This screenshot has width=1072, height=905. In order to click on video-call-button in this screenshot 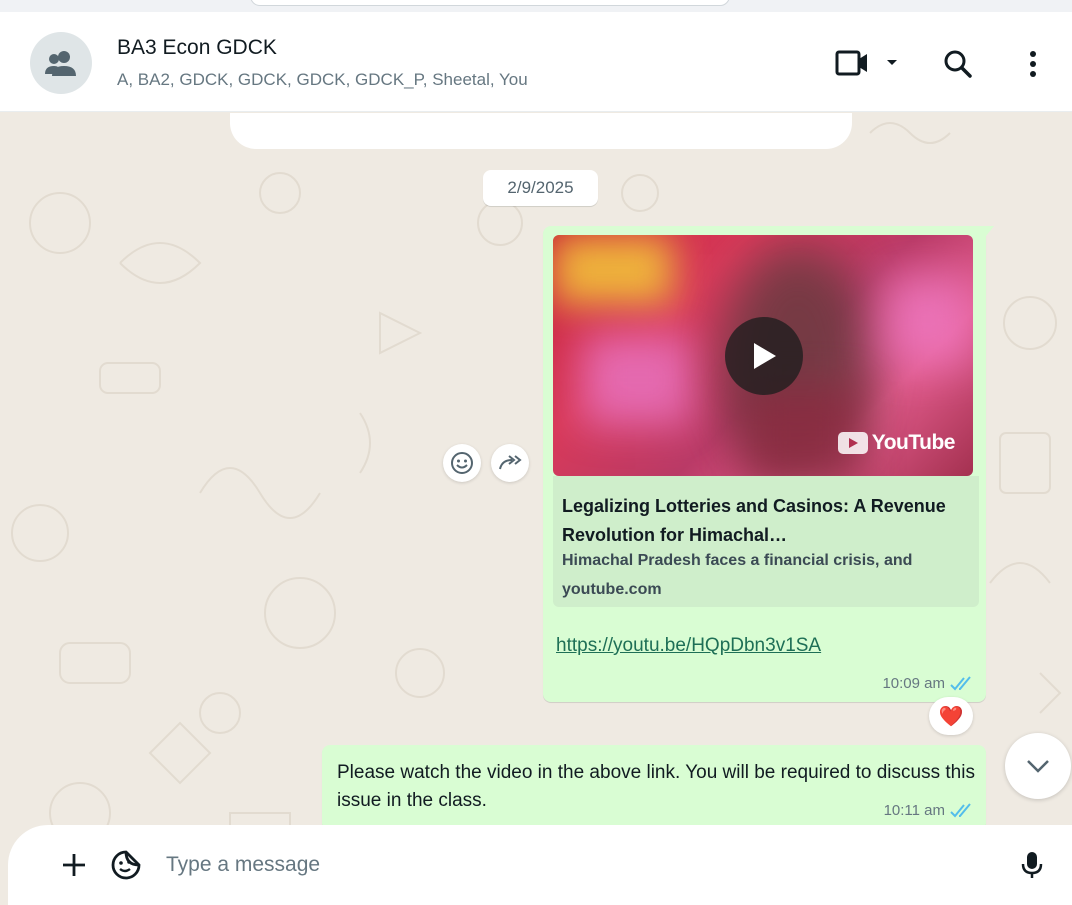, I will do `click(867, 63)`.